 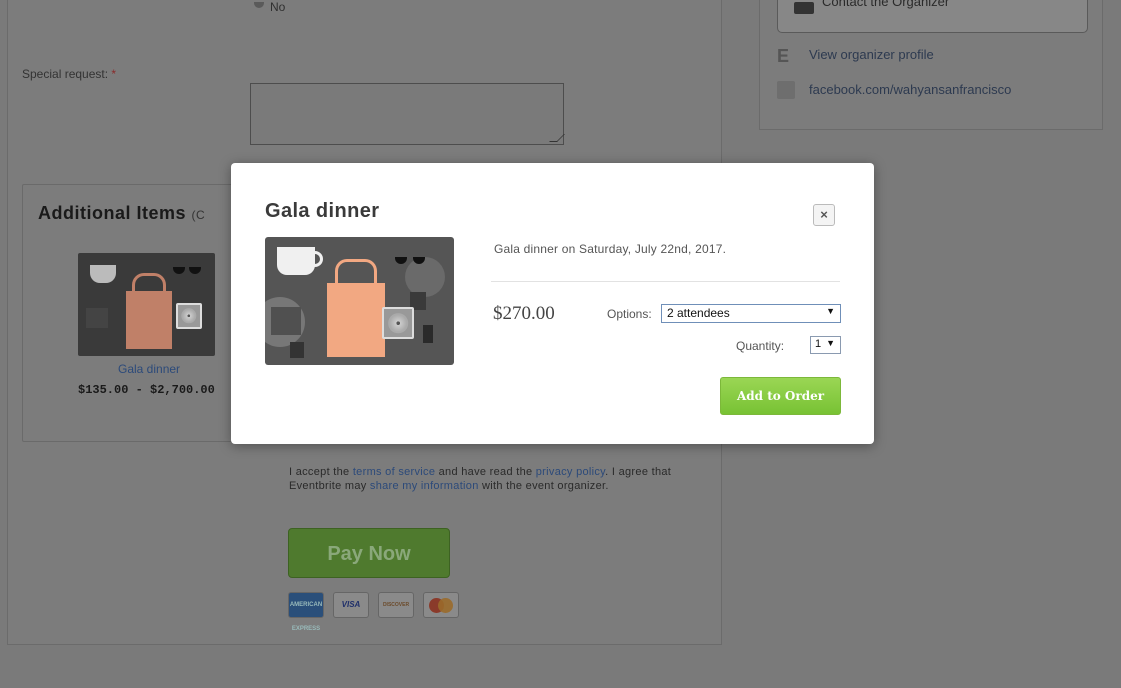 I want to click on amex-card-icon: AMERICAN EXPRESS, so click(x=306, y=612).